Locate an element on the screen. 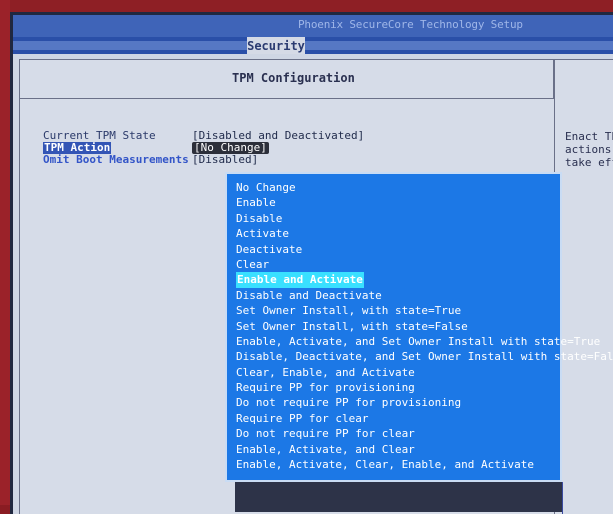 The image size is (613, 514). popup-option: Disable and Deactivate is located at coordinates (424, 295).